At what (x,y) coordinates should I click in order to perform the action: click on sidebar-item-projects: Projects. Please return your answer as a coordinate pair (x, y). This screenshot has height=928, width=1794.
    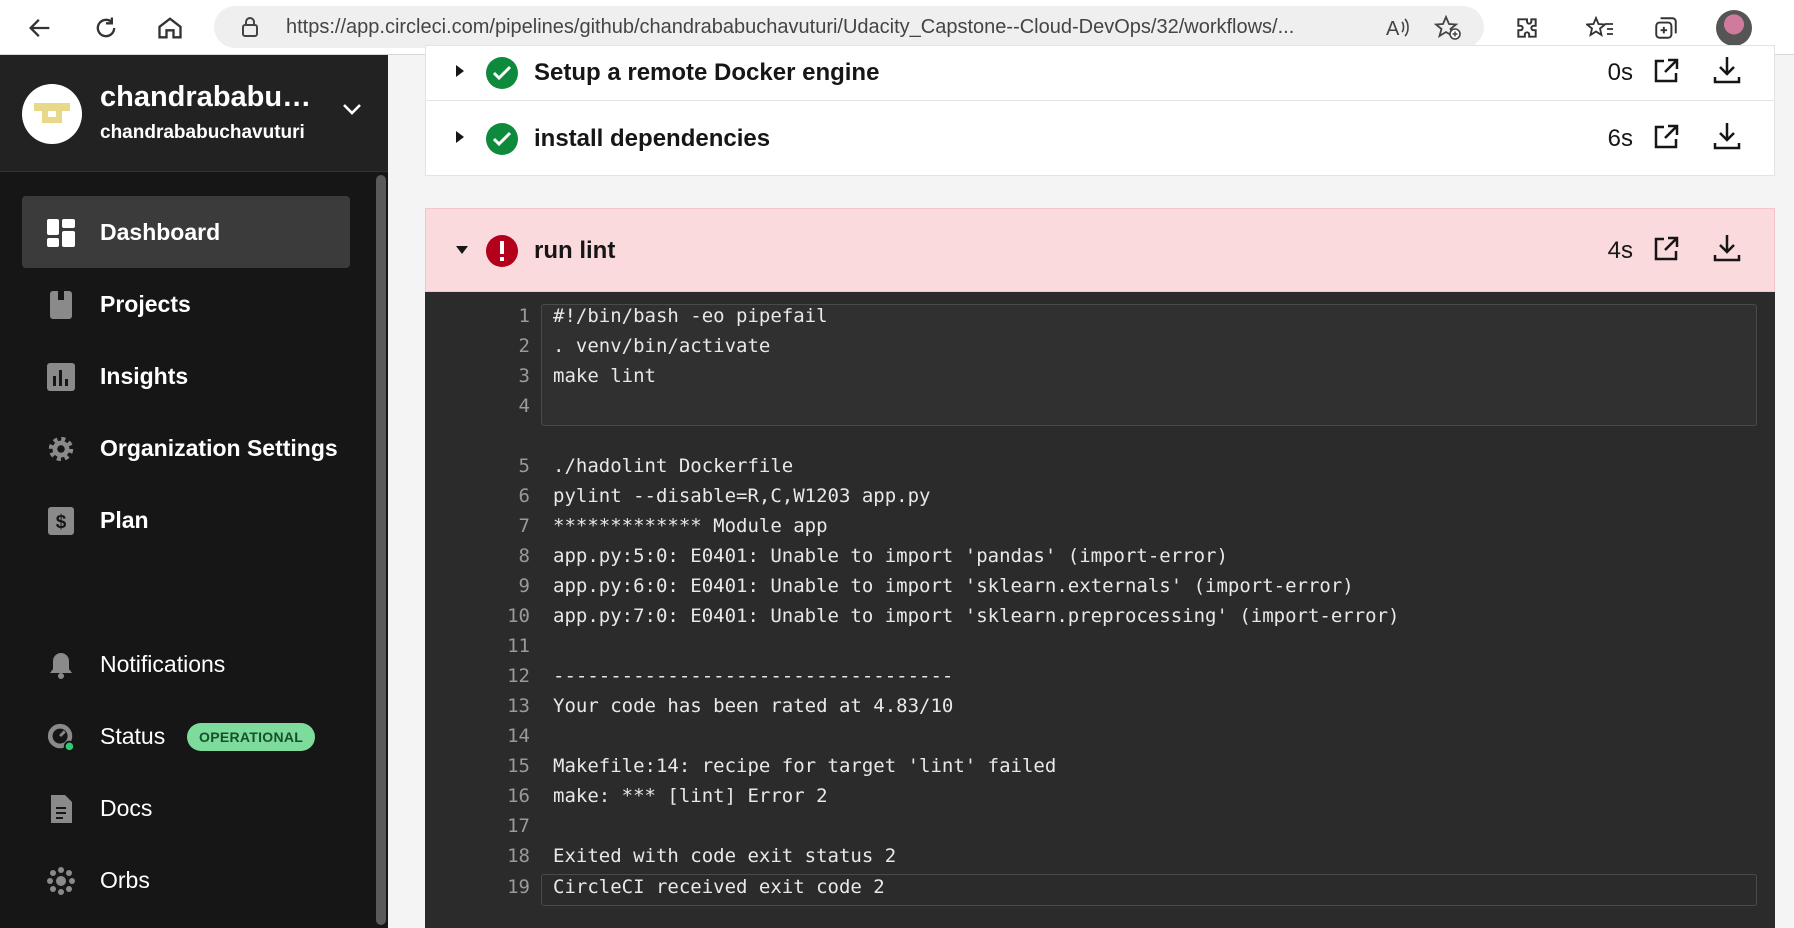
    Looking at the image, I should click on (186, 304).